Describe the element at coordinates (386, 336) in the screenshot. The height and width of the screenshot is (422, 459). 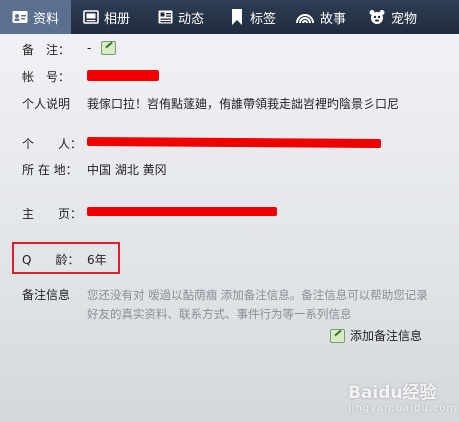
I see `add-note-label: 添加备注信息` at that location.